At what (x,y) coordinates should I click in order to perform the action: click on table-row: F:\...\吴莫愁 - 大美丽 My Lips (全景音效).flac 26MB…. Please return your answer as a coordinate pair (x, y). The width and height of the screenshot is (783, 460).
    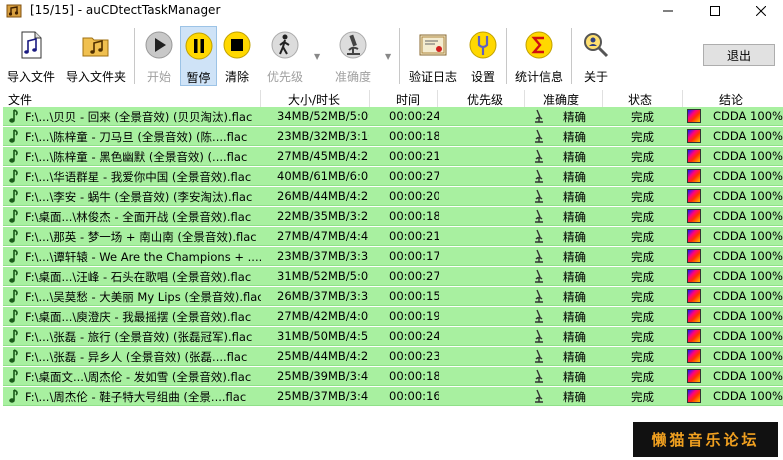
    Looking at the image, I should click on (393, 296).